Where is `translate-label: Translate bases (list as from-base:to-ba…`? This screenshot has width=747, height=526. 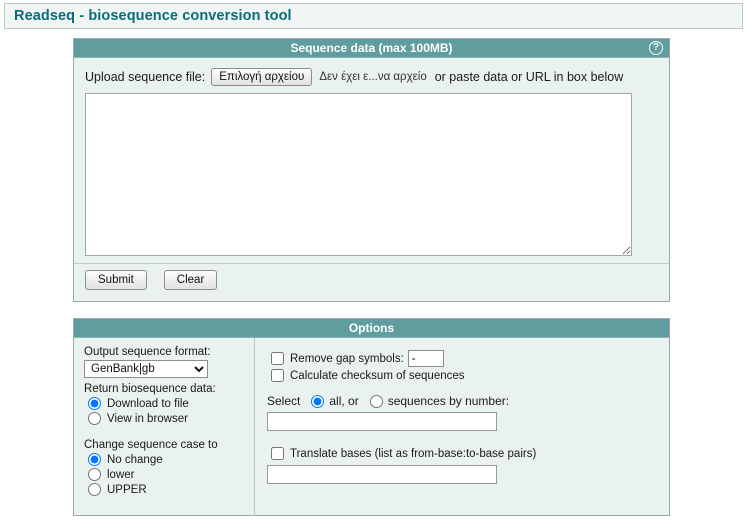
translate-label: Translate bases (list as from-base:to-ba… is located at coordinates (413, 453).